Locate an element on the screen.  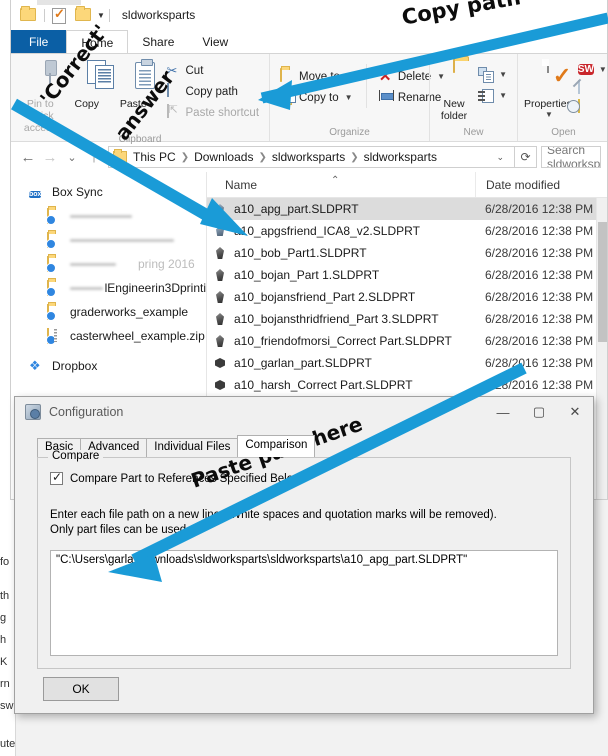
tab-home: Home is located at coordinates (97, 42).